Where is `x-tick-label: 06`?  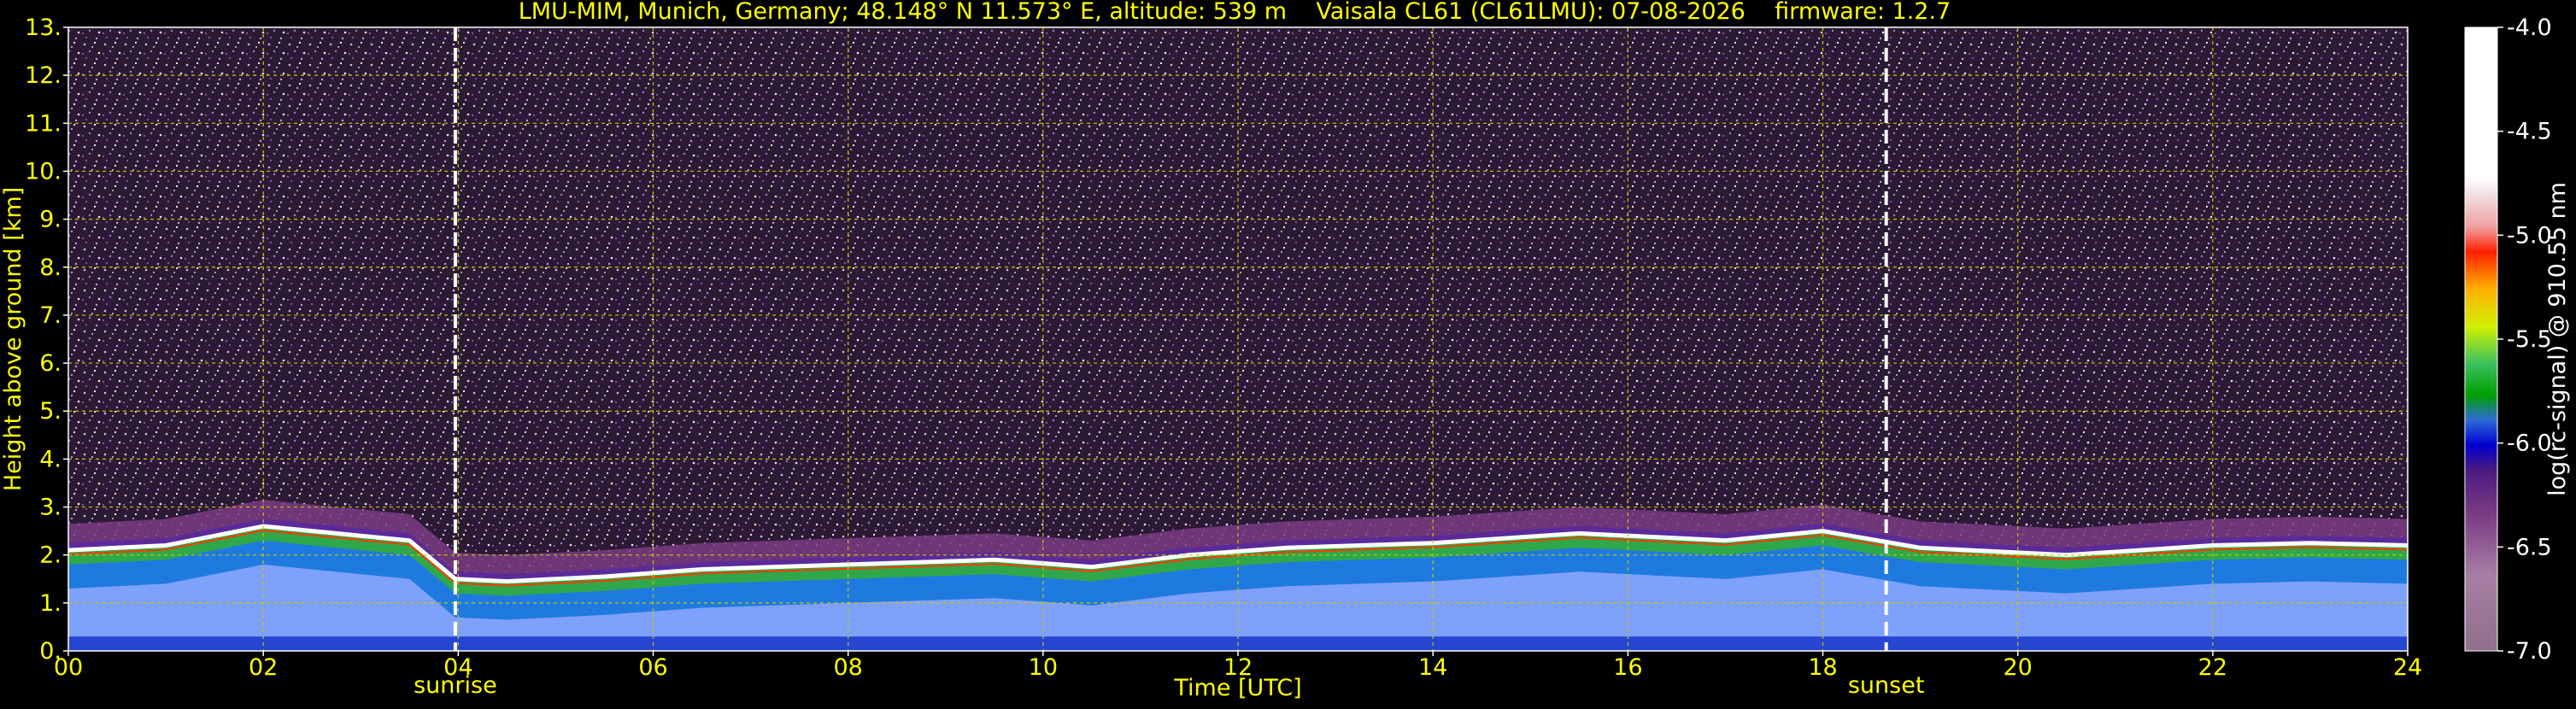
x-tick-label: 06 is located at coordinates (652, 667).